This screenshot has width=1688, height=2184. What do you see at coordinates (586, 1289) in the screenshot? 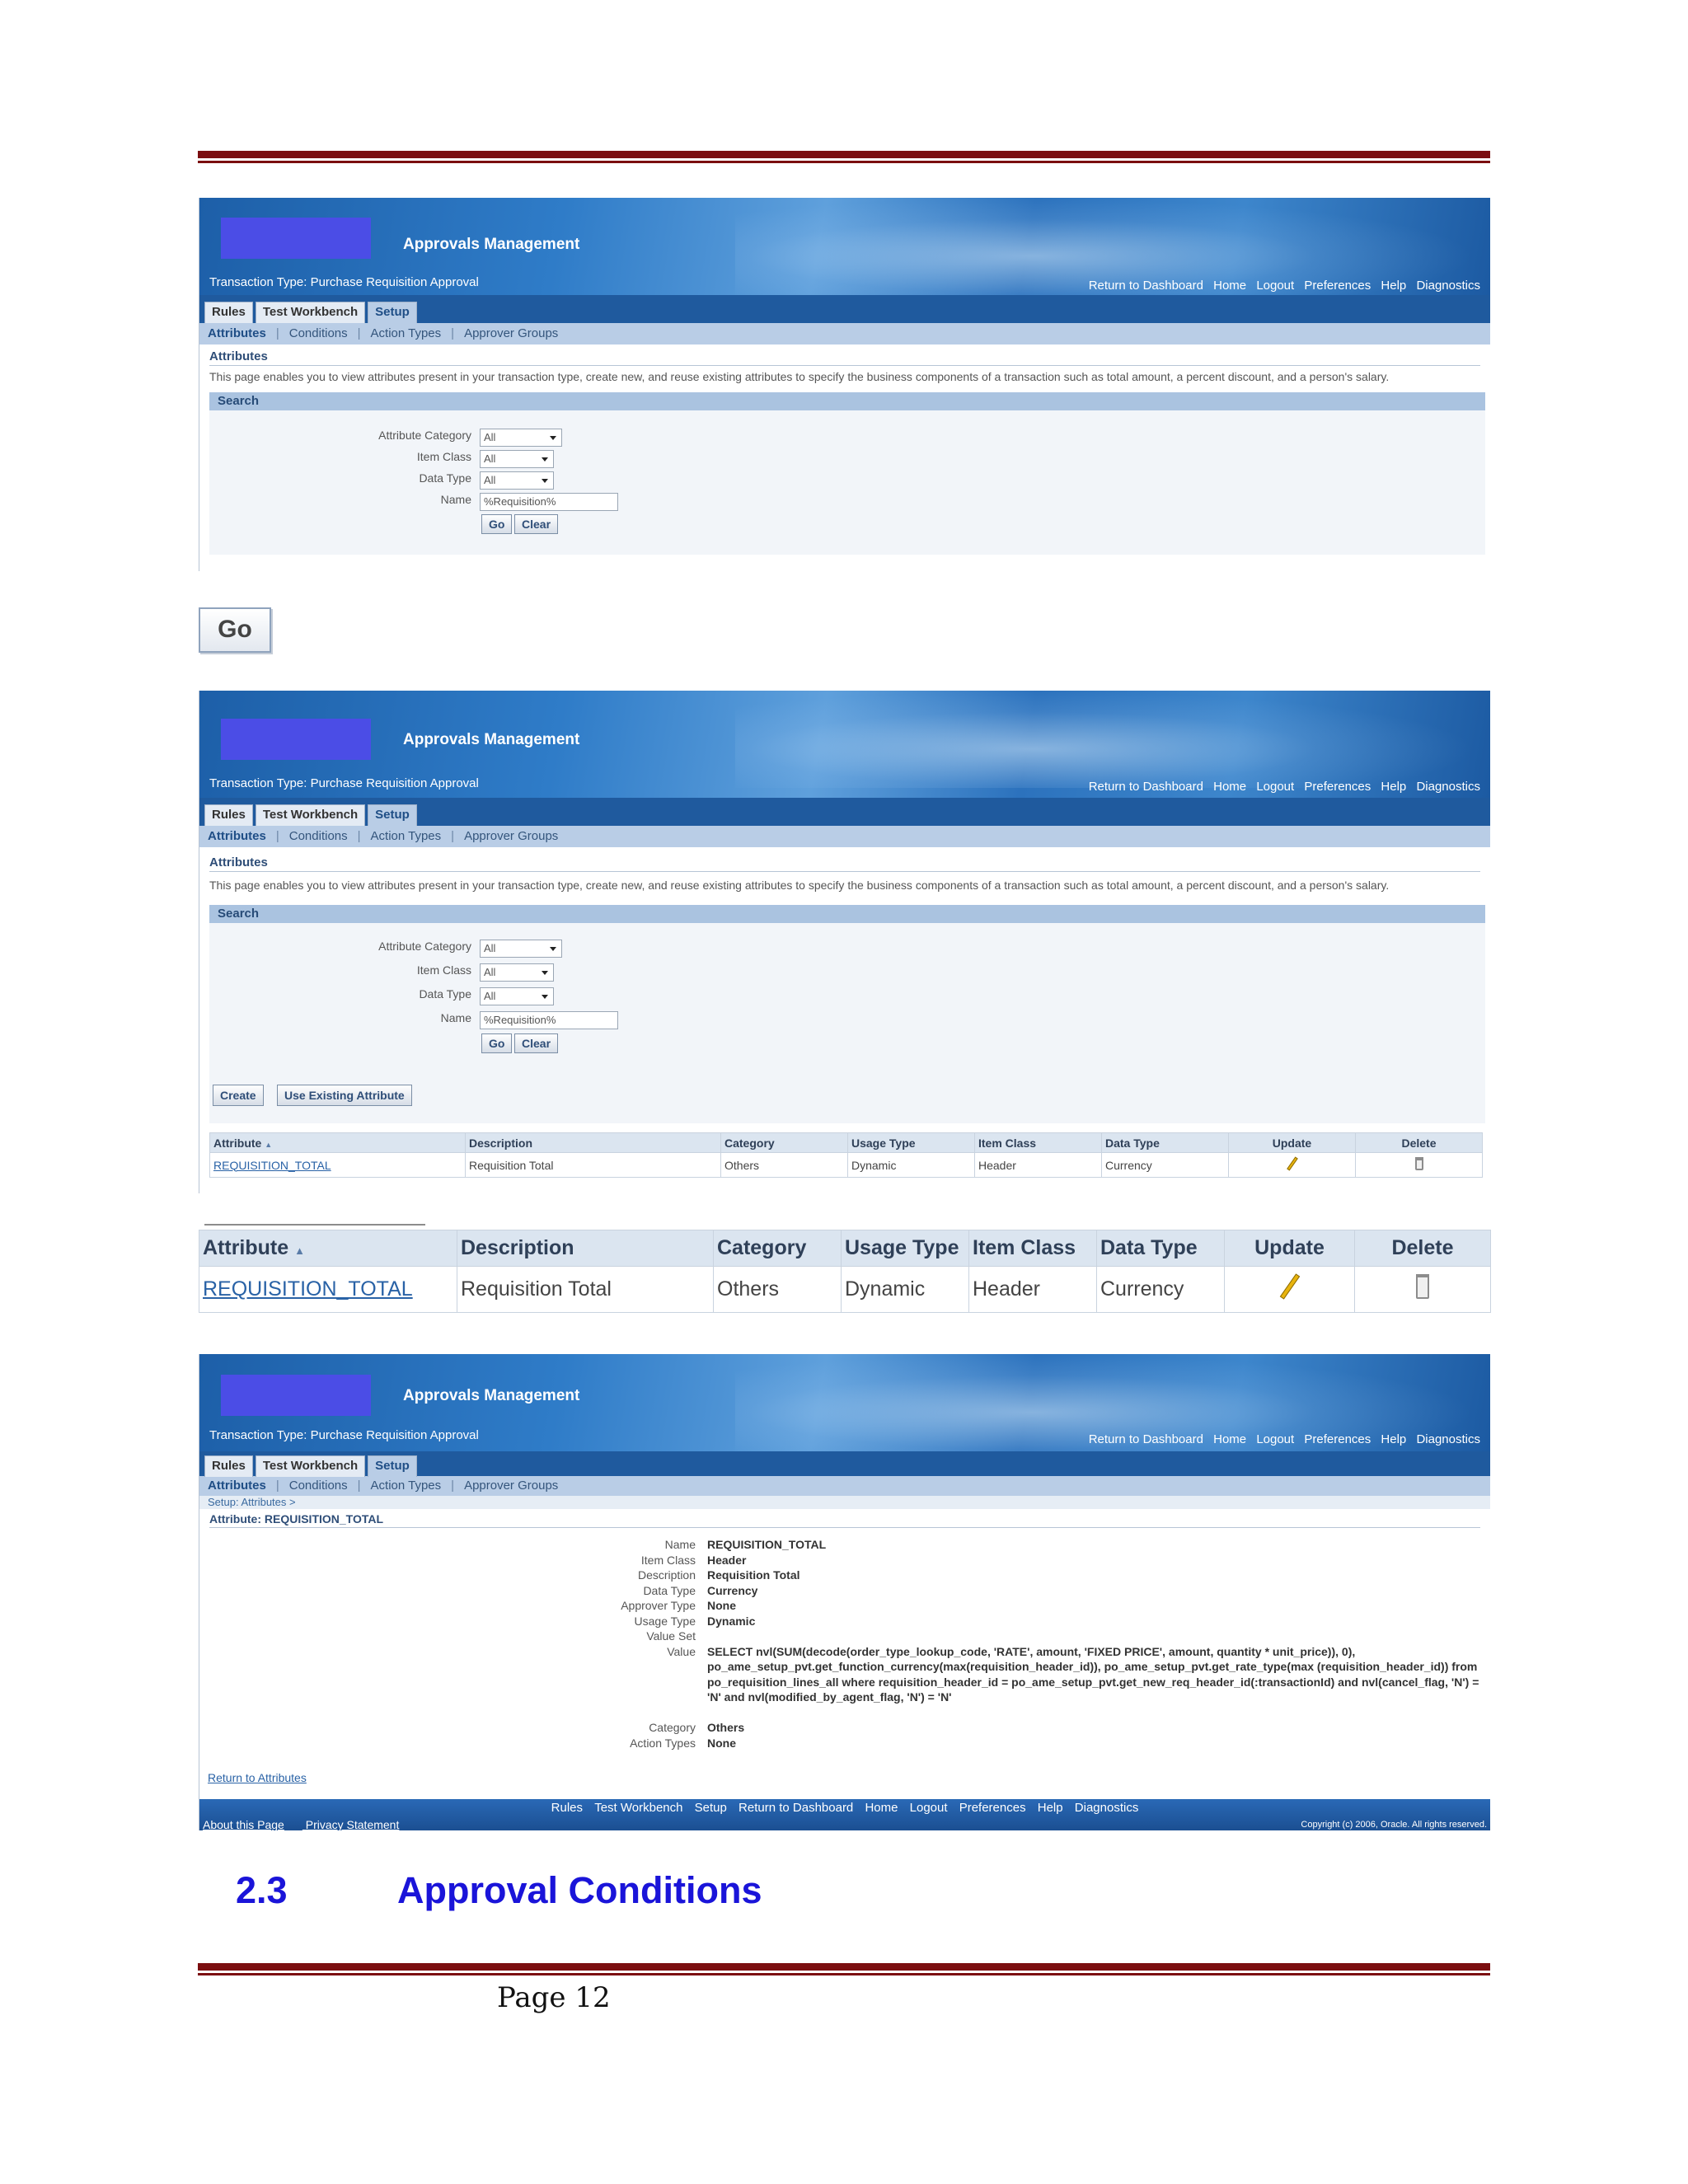
I see `cell-description: Requisition Total` at bounding box center [586, 1289].